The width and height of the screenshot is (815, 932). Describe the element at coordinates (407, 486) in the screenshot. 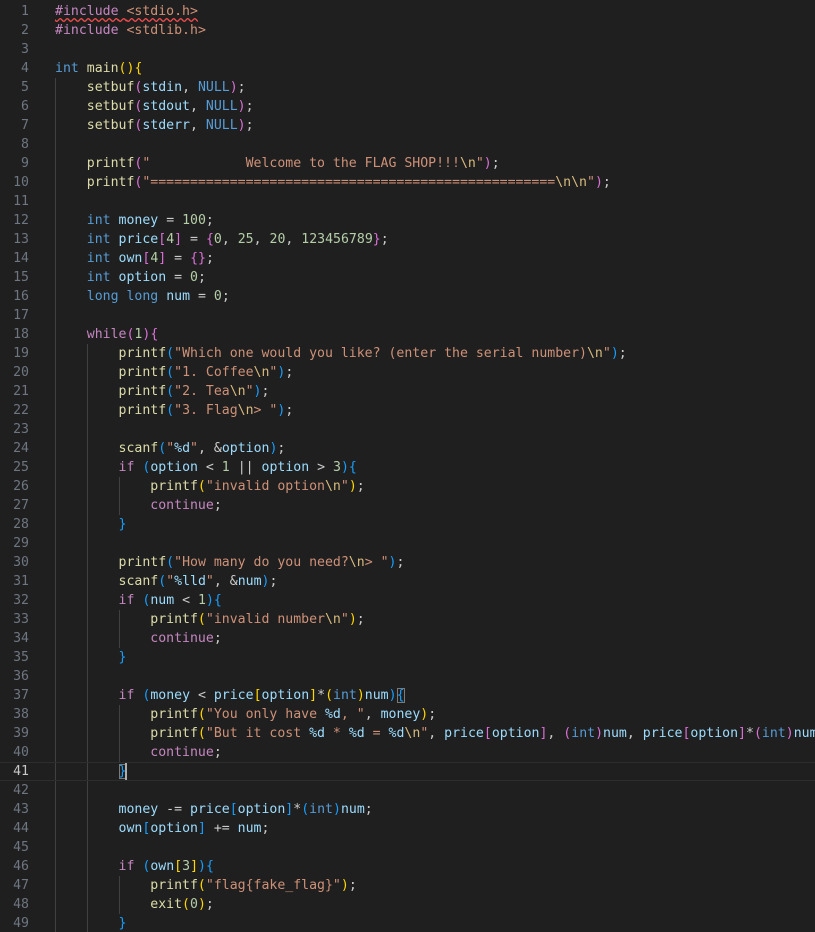

I see `code-line: 26 printf("invalid option\n");` at that location.